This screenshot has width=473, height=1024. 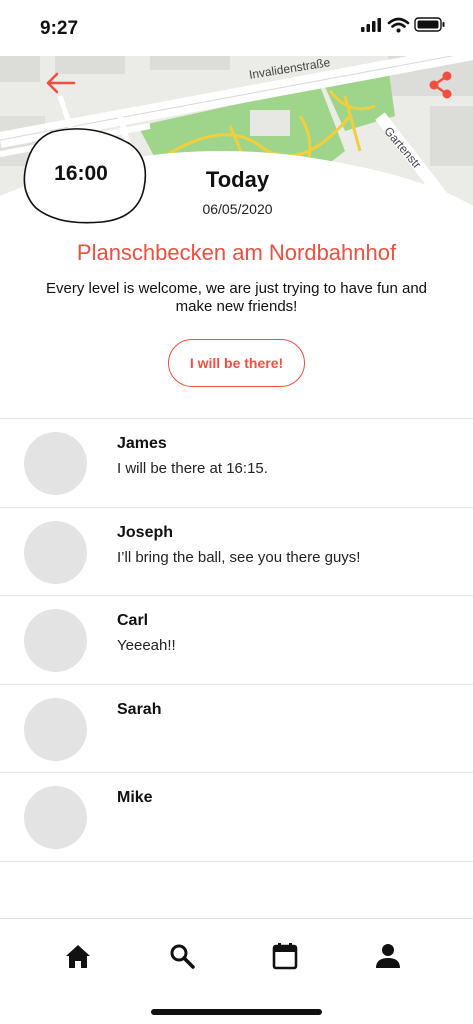 I want to click on status-bar: 9:27, so click(x=236, y=28).